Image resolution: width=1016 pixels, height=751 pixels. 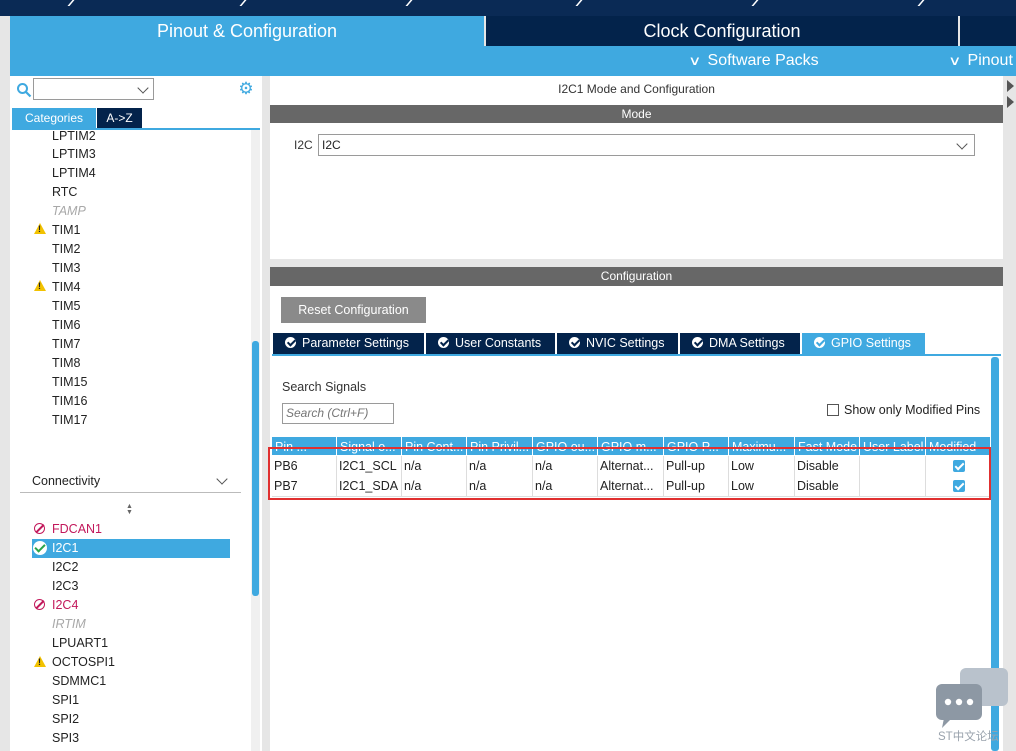 What do you see at coordinates (1010, 95) in the screenshot?
I see `collapse-arrow-icon` at bounding box center [1010, 95].